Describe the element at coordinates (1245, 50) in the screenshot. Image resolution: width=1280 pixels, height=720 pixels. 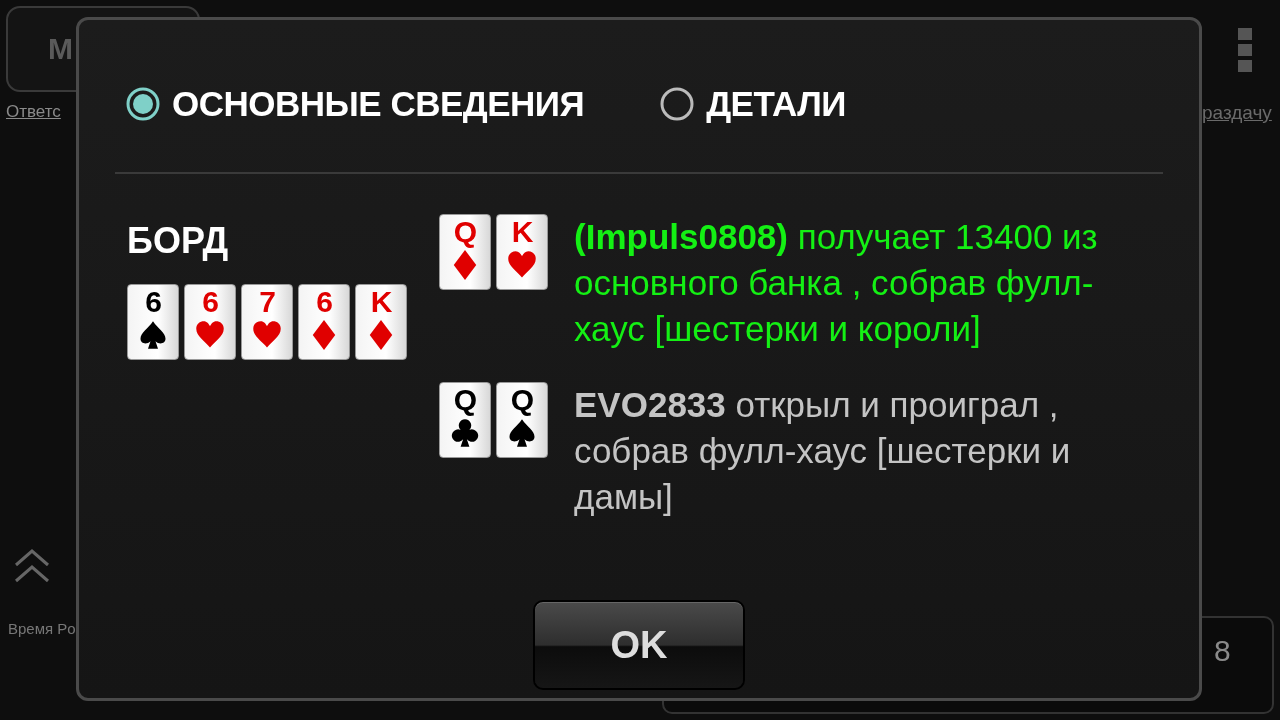
I see `more-icon` at that location.